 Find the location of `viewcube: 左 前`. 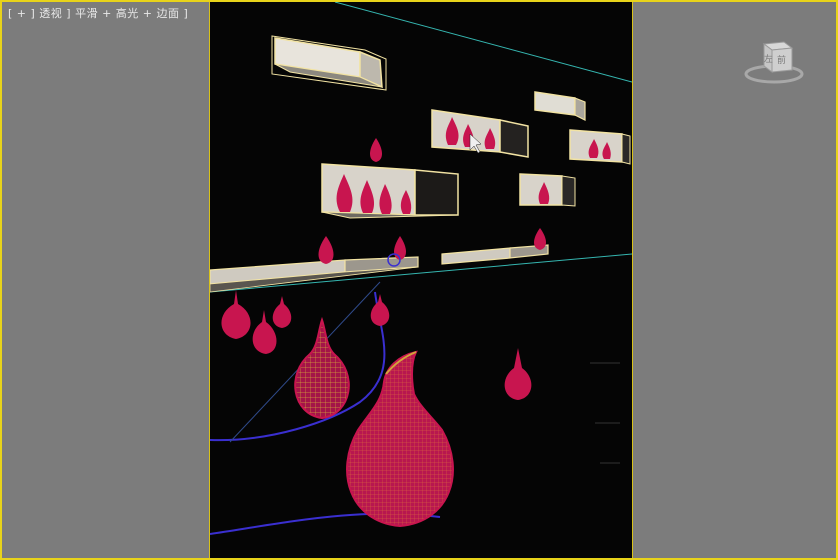

viewcube: 左 前 is located at coordinates (774, 62).